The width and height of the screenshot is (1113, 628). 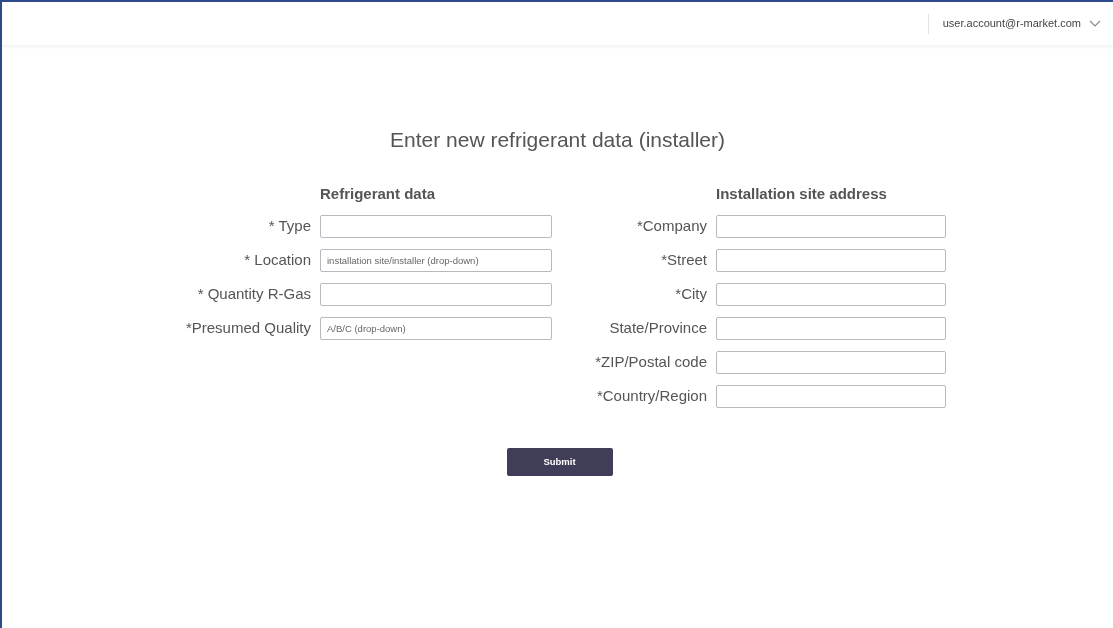 What do you see at coordinates (651, 396) in the screenshot?
I see `field-label: *Country/Region` at bounding box center [651, 396].